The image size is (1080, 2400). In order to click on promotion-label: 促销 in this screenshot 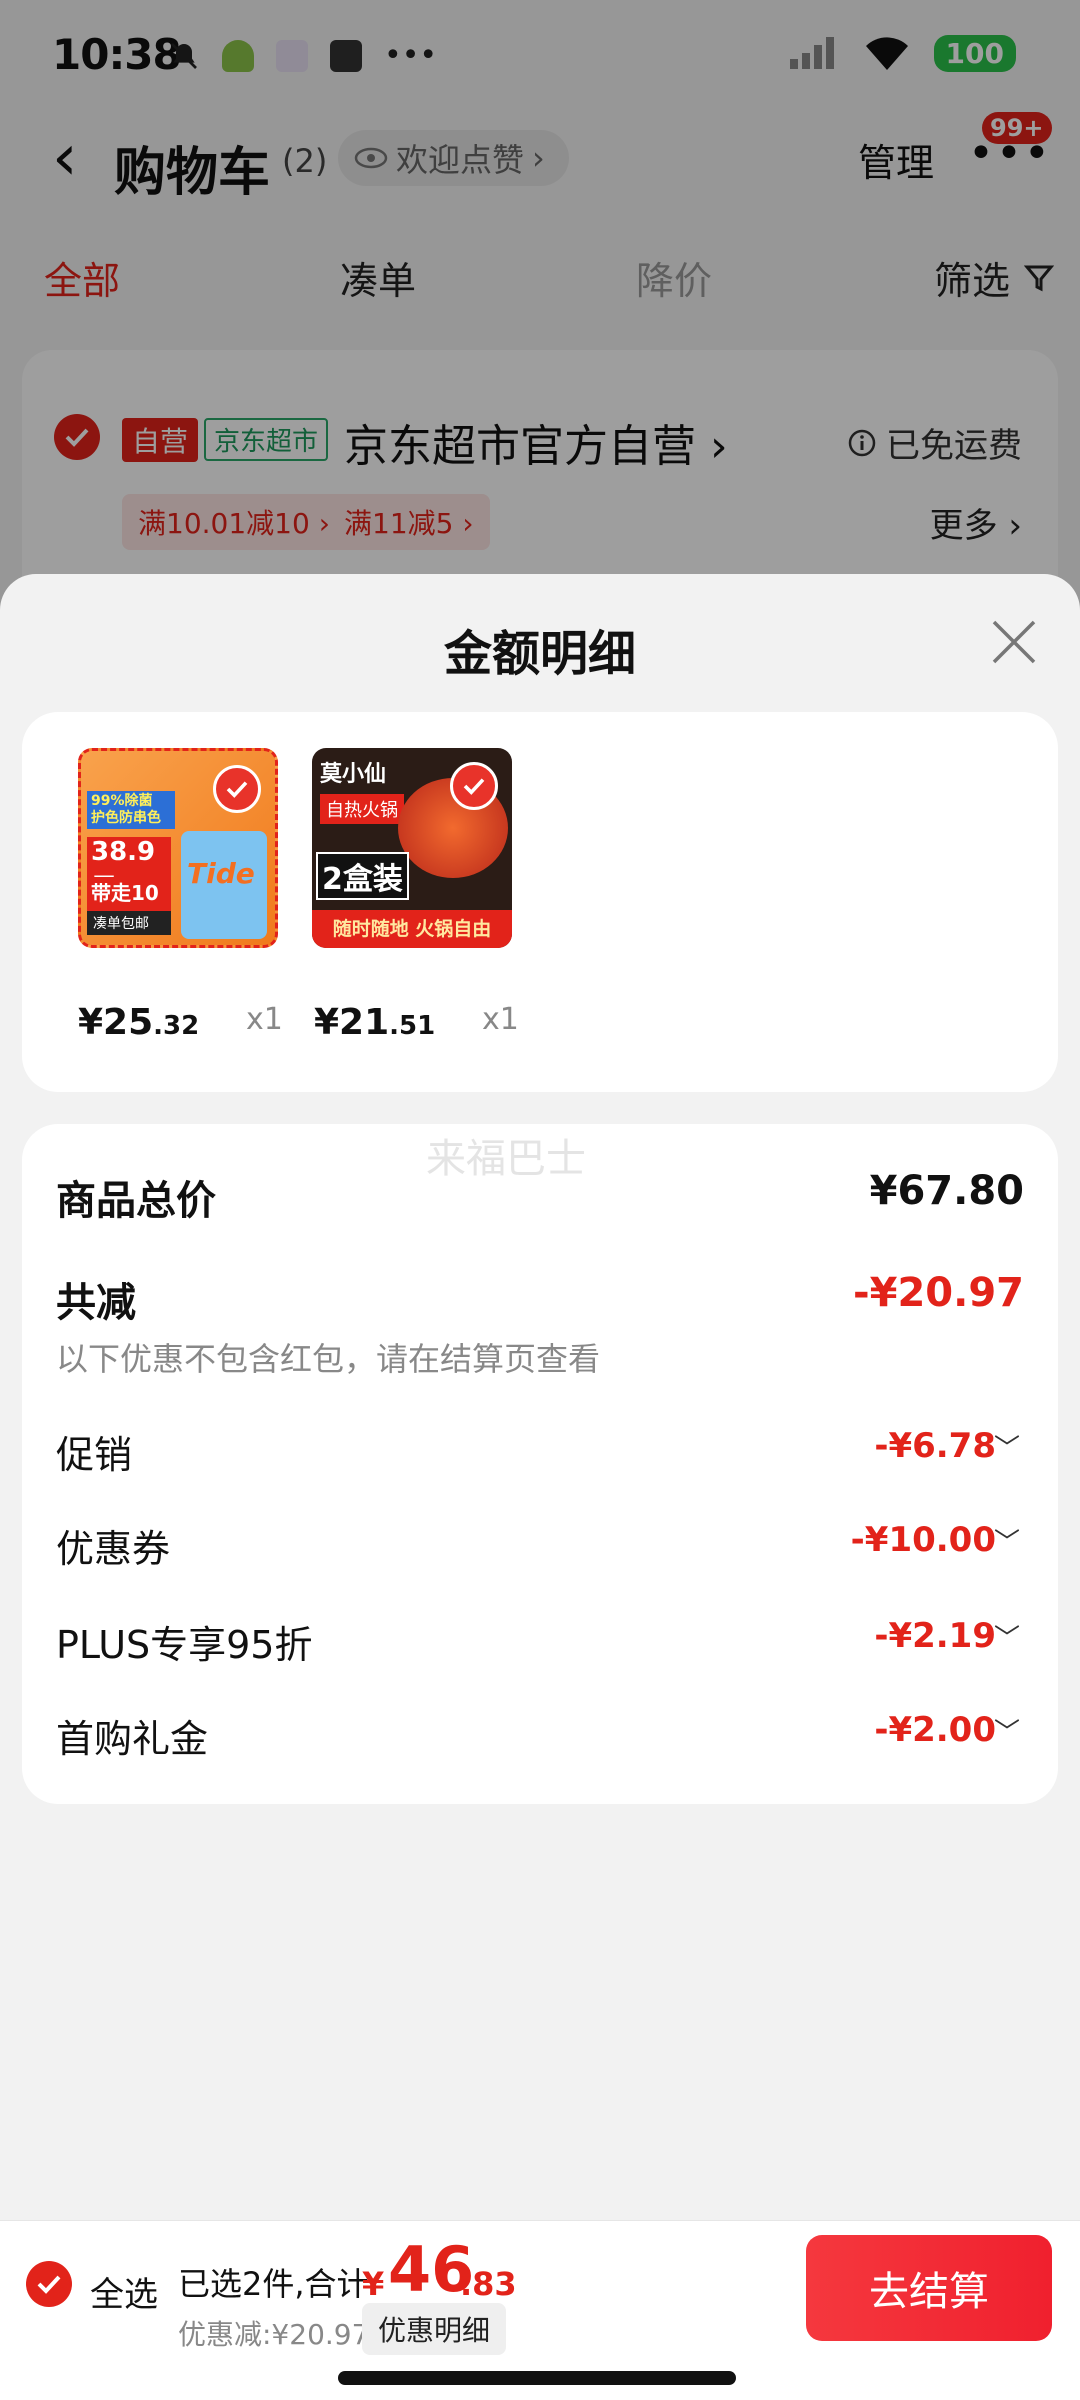, I will do `click(94, 1455)`.